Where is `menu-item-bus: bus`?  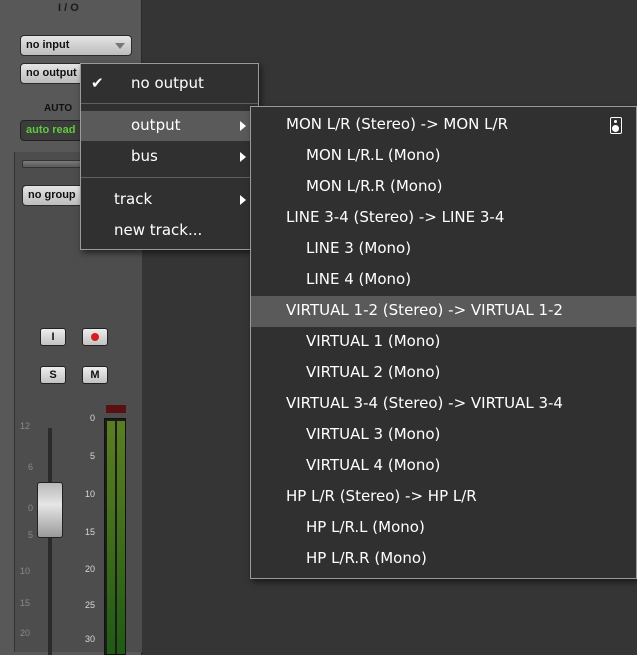
menu-item-bus: bus is located at coordinates (169, 156).